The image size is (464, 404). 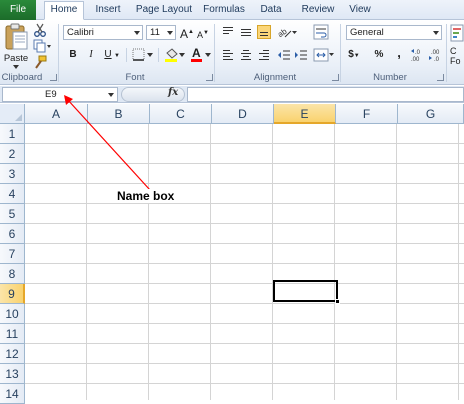 I want to click on copy-icon, so click(x=42, y=46).